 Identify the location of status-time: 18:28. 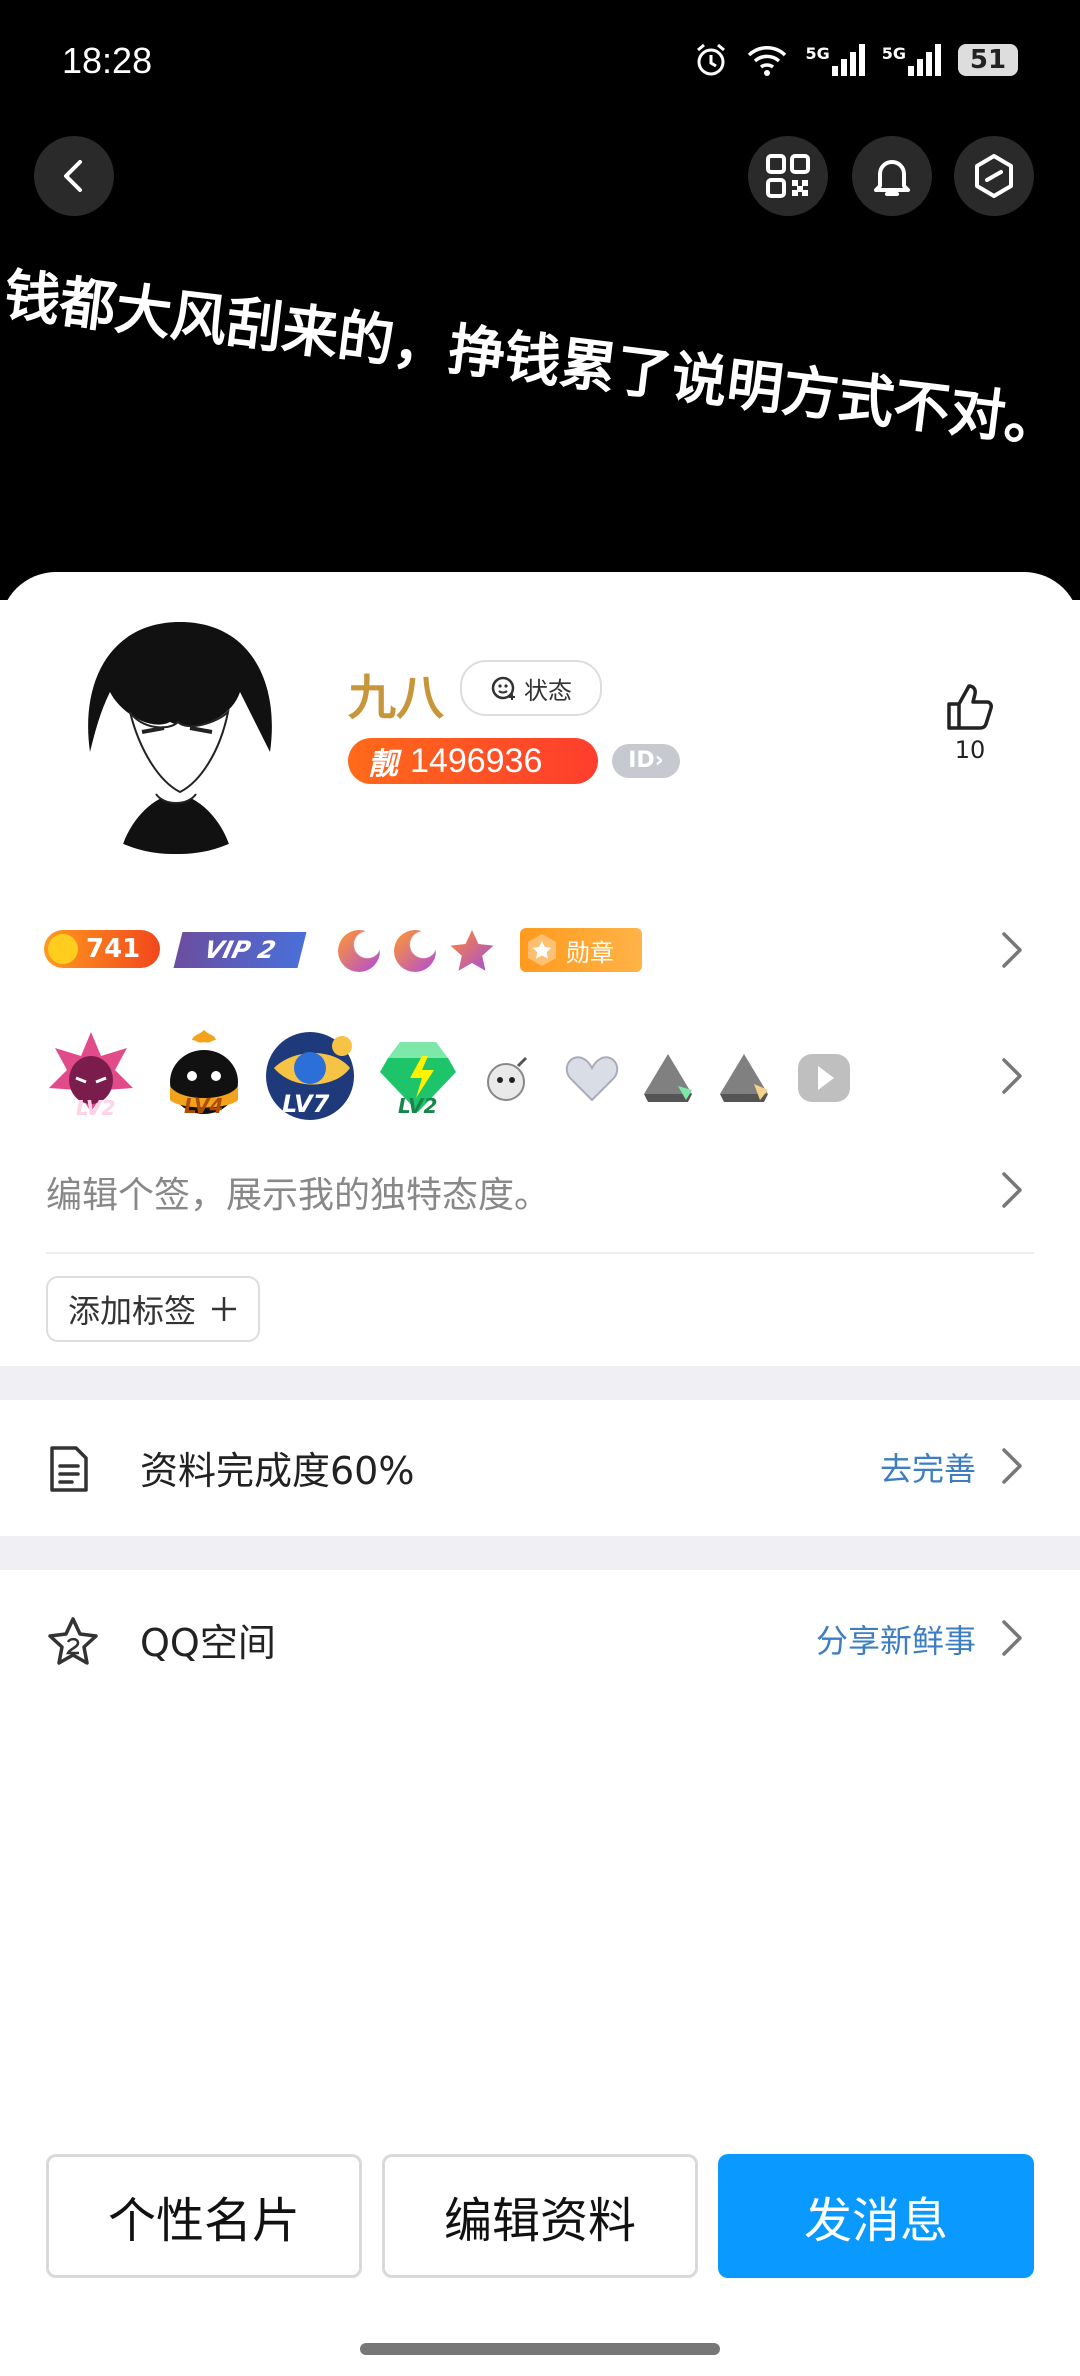
(107, 60).